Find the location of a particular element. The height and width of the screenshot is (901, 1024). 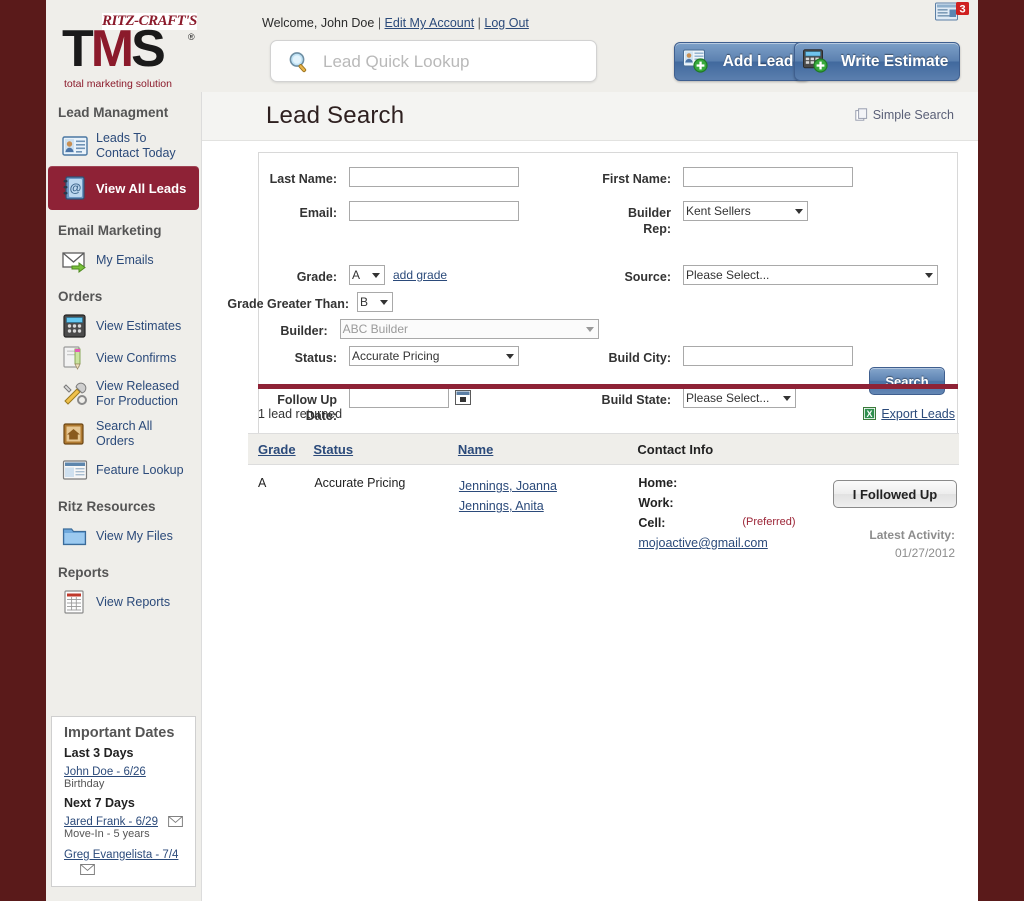

contact-email-link: mojoactive@gmail.com is located at coordinates (702, 543).